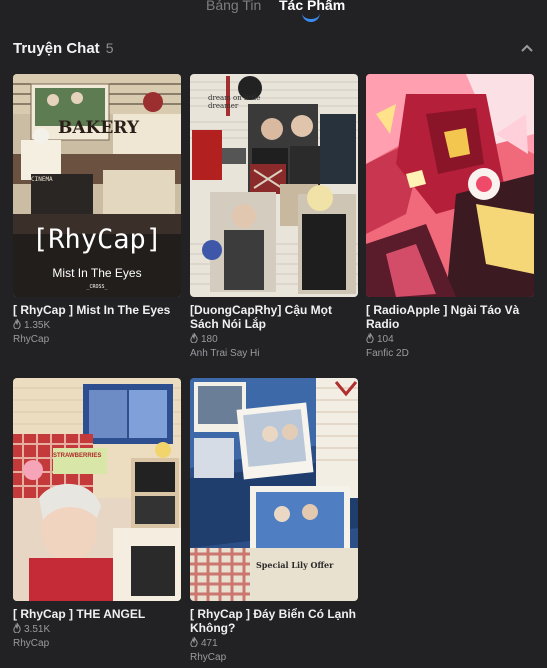 Image resolution: width=547 pixels, height=668 pixels. What do you see at coordinates (450, 340) in the screenshot?
I see `view-count: 104` at bounding box center [450, 340].